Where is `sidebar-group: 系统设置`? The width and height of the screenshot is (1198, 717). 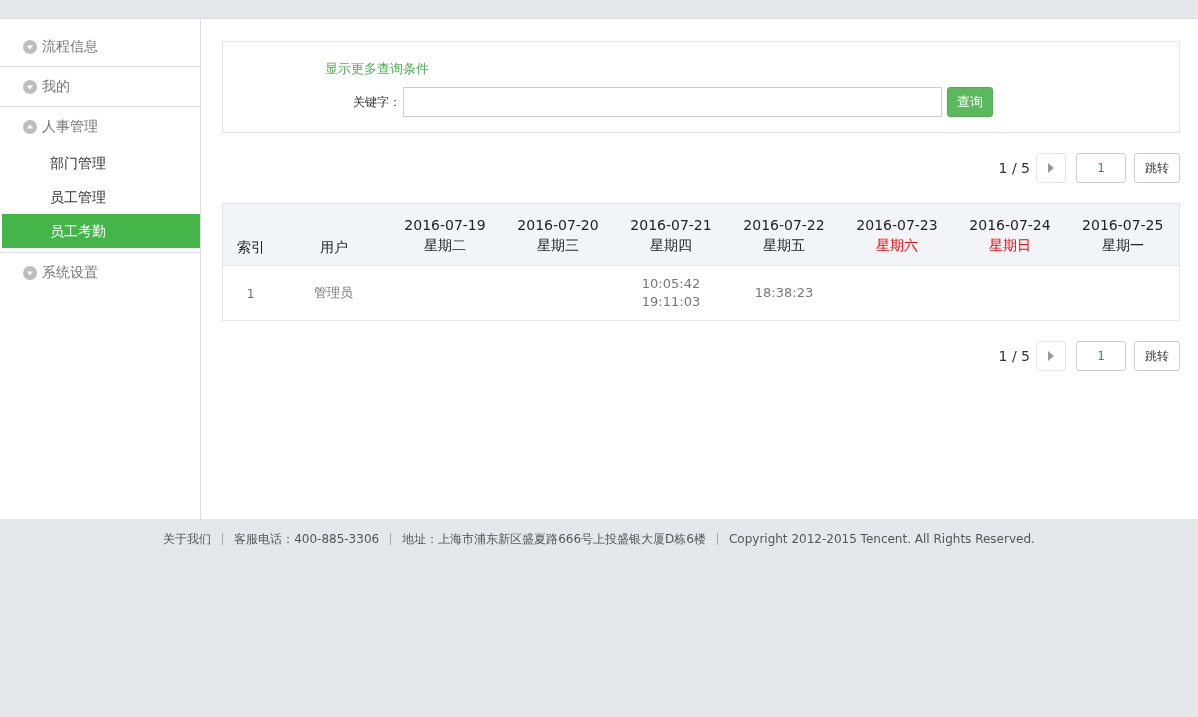
sidebar-group: 系统设置 is located at coordinates (100, 272).